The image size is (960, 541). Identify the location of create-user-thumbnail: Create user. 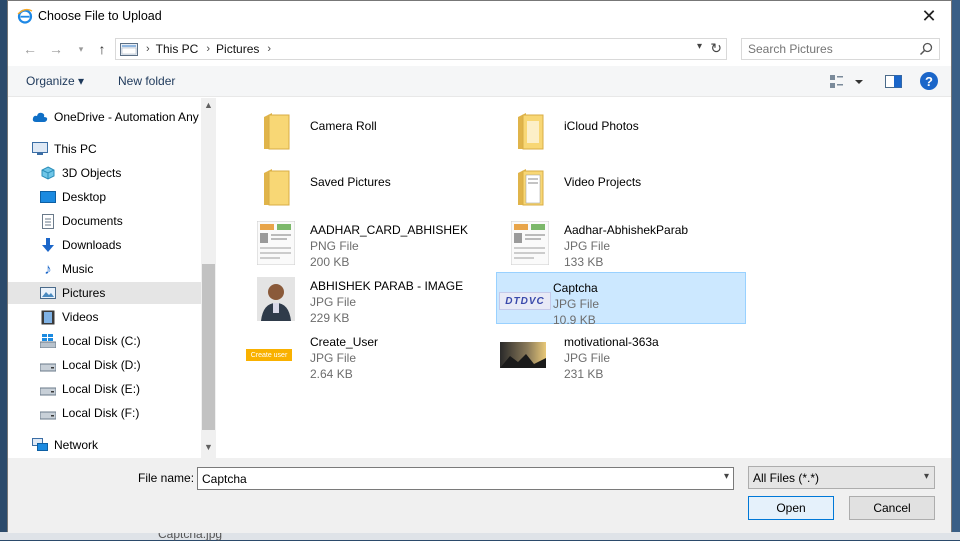
(269, 355).